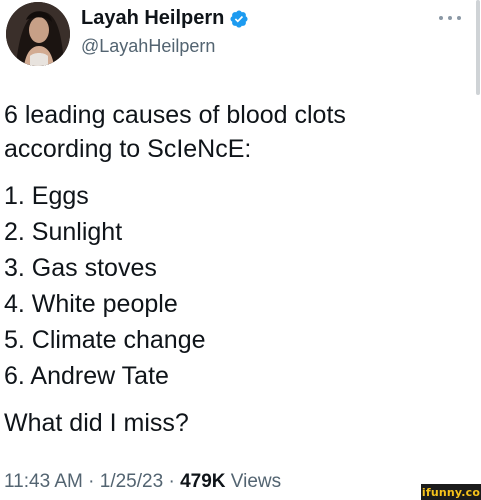 Image resolution: width=481 pixels, height=500 pixels. I want to click on avatar-image, so click(38, 34).